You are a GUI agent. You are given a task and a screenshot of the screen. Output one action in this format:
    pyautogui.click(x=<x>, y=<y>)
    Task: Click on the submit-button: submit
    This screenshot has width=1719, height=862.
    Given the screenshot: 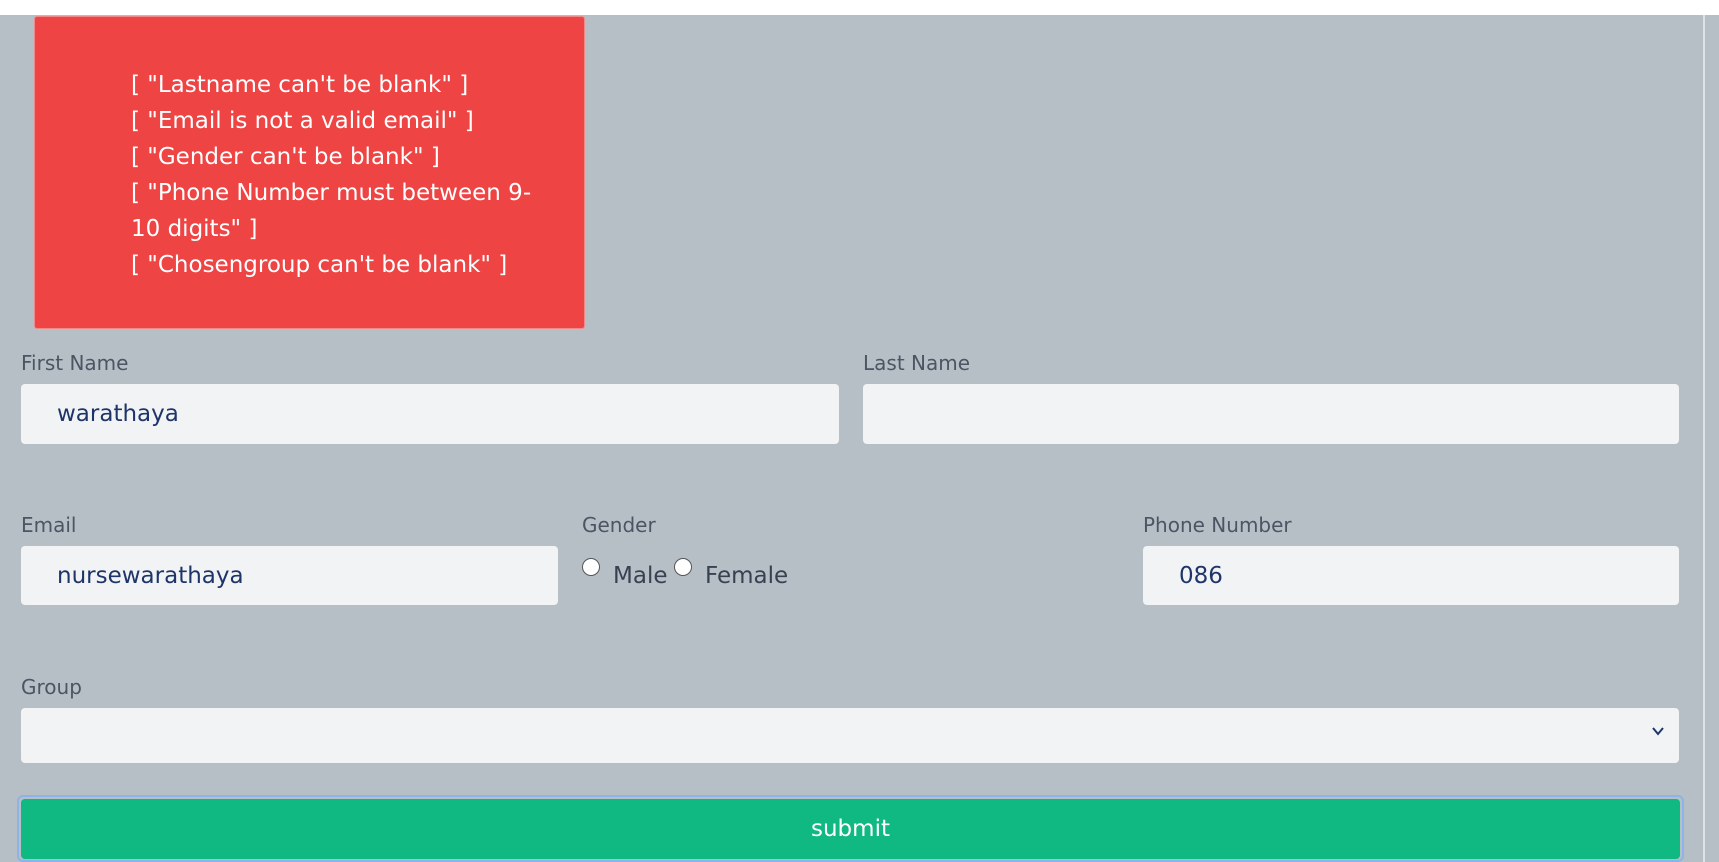 What is the action you would take?
    pyautogui.click(x=850, y=829)
    